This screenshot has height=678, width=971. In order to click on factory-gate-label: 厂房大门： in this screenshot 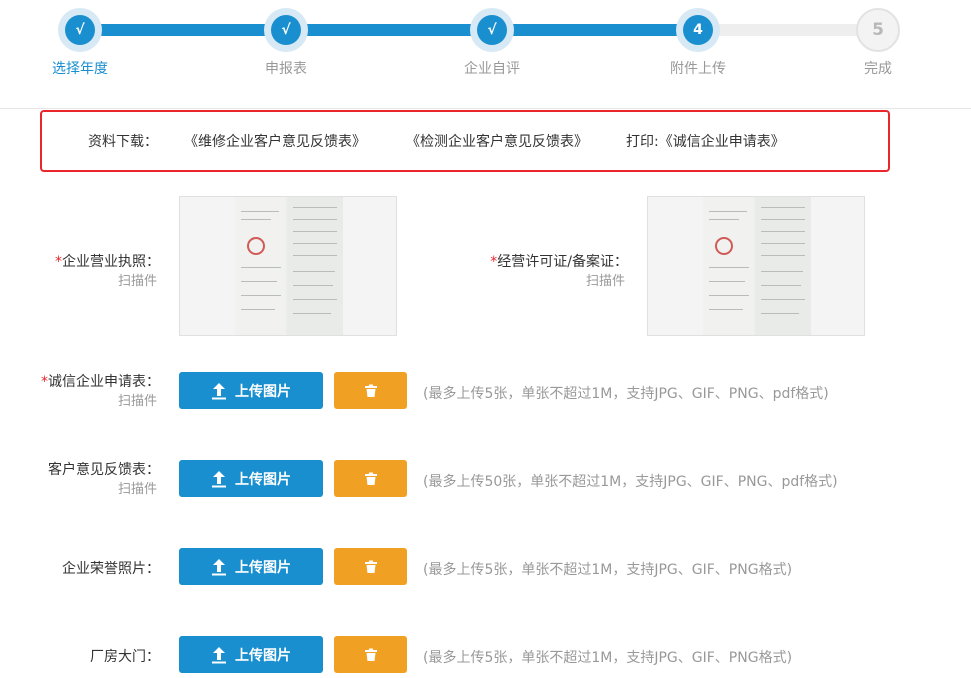, I will do `click(125, 657)`.